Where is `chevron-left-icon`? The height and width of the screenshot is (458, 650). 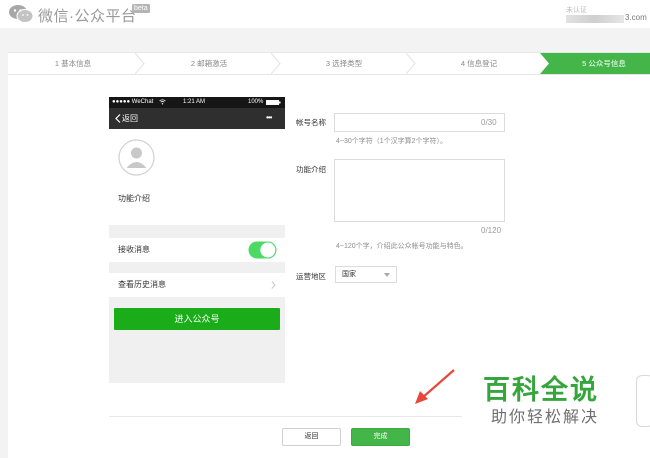
chevron-left-icon is located at coordinates (118, 118).